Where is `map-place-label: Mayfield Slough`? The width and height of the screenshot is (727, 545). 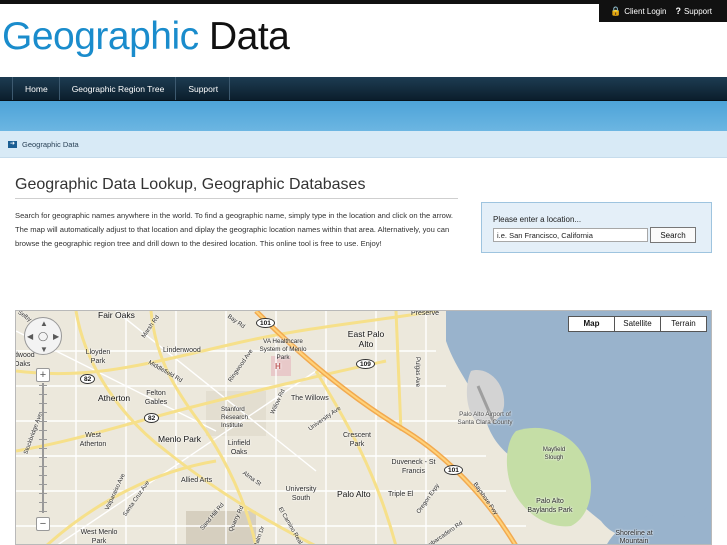
map-place-label: Mayfield Slough is located at coordinates (554, 454).